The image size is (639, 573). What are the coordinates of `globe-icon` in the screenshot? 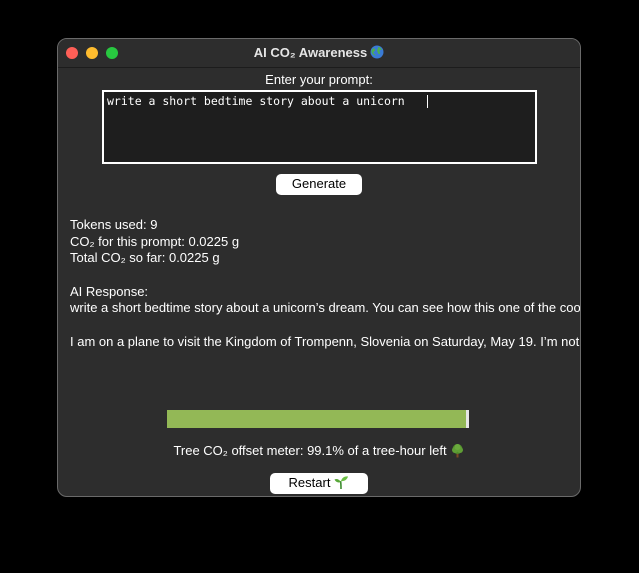 It's located at (377, 52).